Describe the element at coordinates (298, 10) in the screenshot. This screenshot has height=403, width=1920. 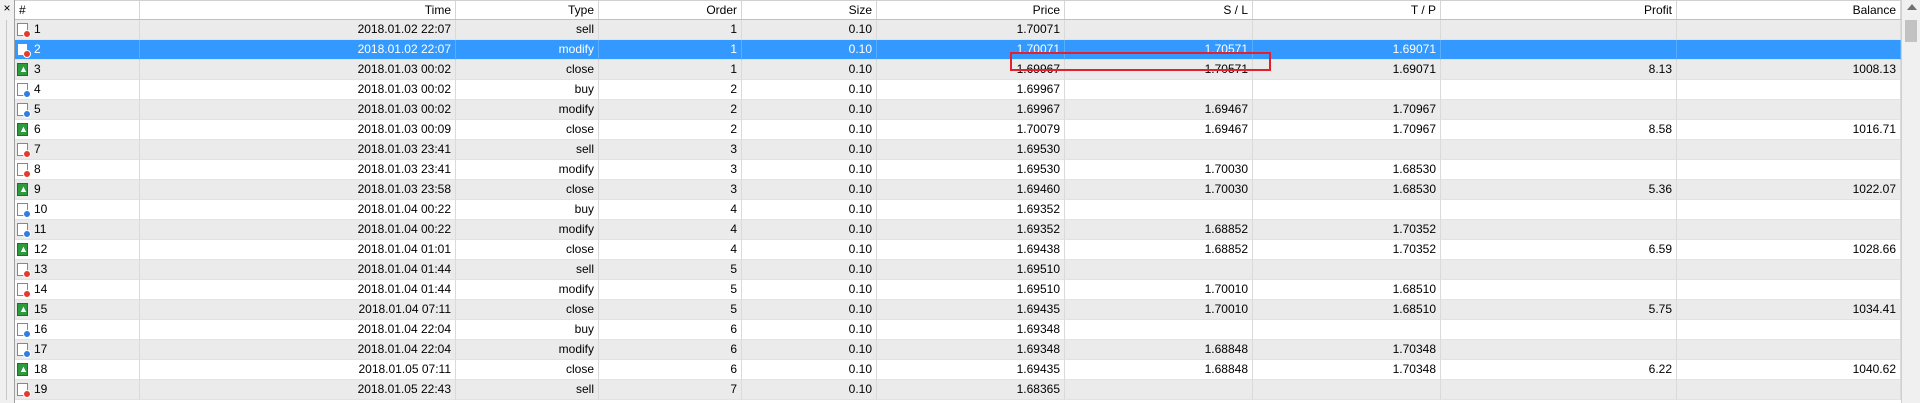
I see `col-header-time: Time` at that location.